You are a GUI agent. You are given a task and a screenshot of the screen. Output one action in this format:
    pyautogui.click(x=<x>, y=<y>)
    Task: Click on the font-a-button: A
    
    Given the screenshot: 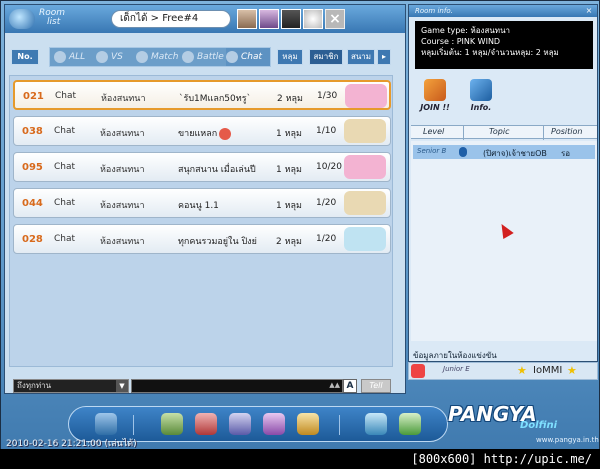 What is the action you would take?
    pyautogui.click(x=350, y=386)
    